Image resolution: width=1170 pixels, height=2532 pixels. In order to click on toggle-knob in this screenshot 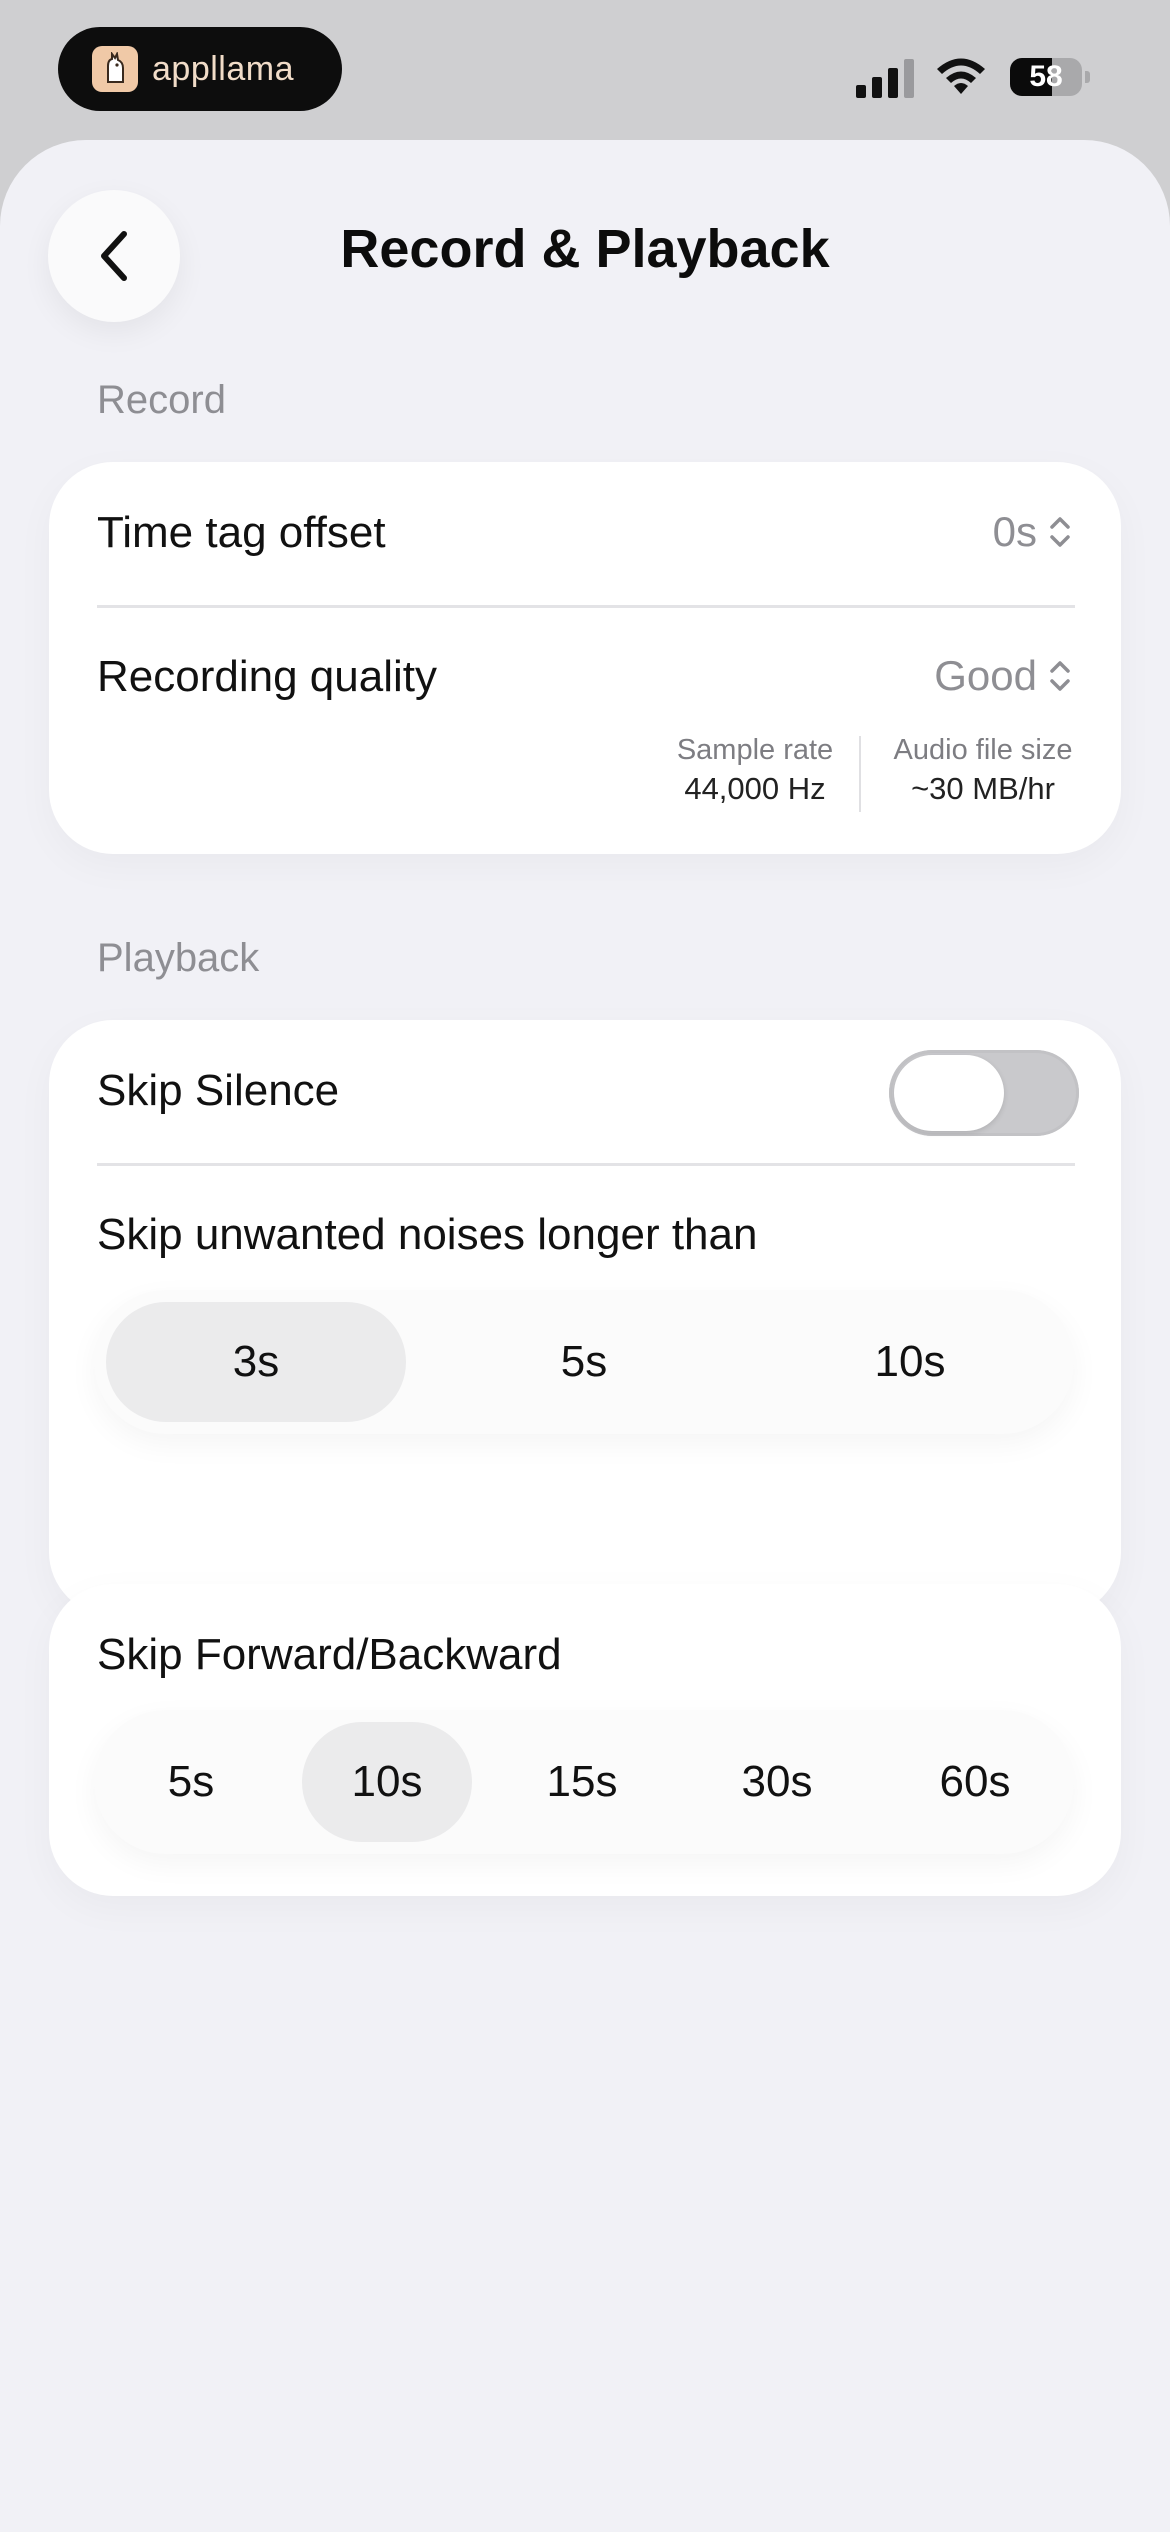, I will do `click(949, 1093)`.